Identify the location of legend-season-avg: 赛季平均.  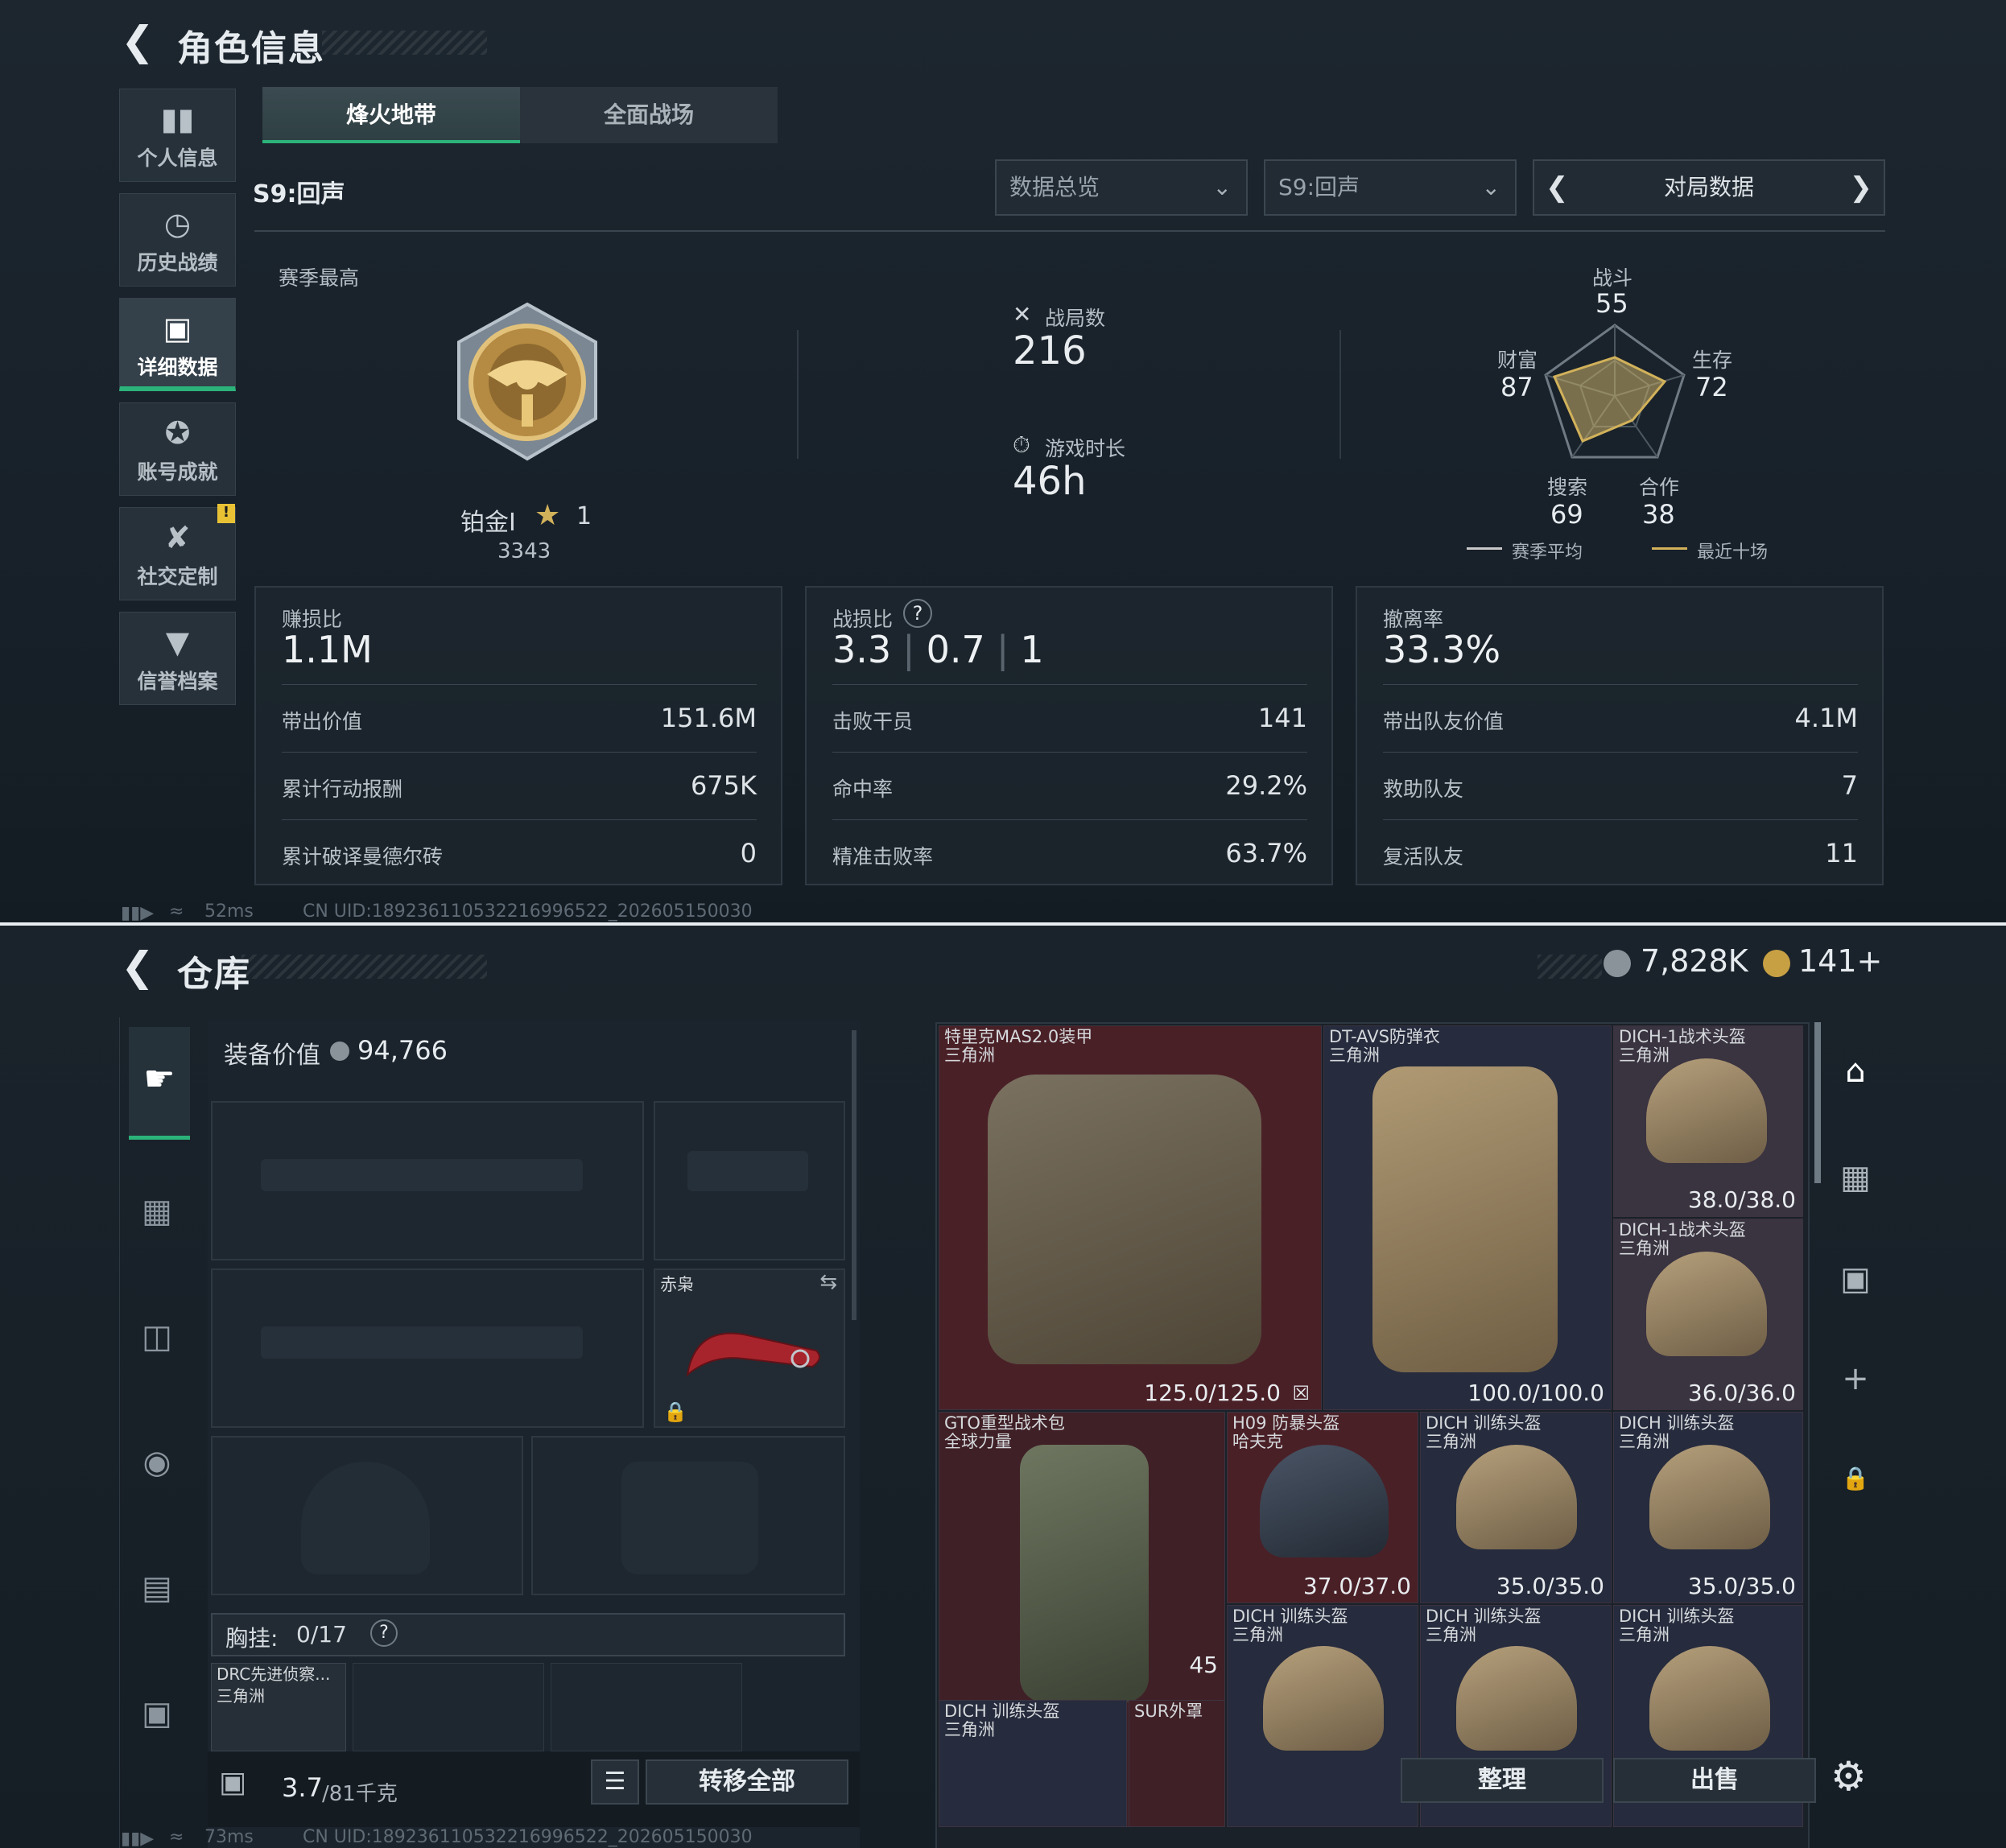
(1547, 553).